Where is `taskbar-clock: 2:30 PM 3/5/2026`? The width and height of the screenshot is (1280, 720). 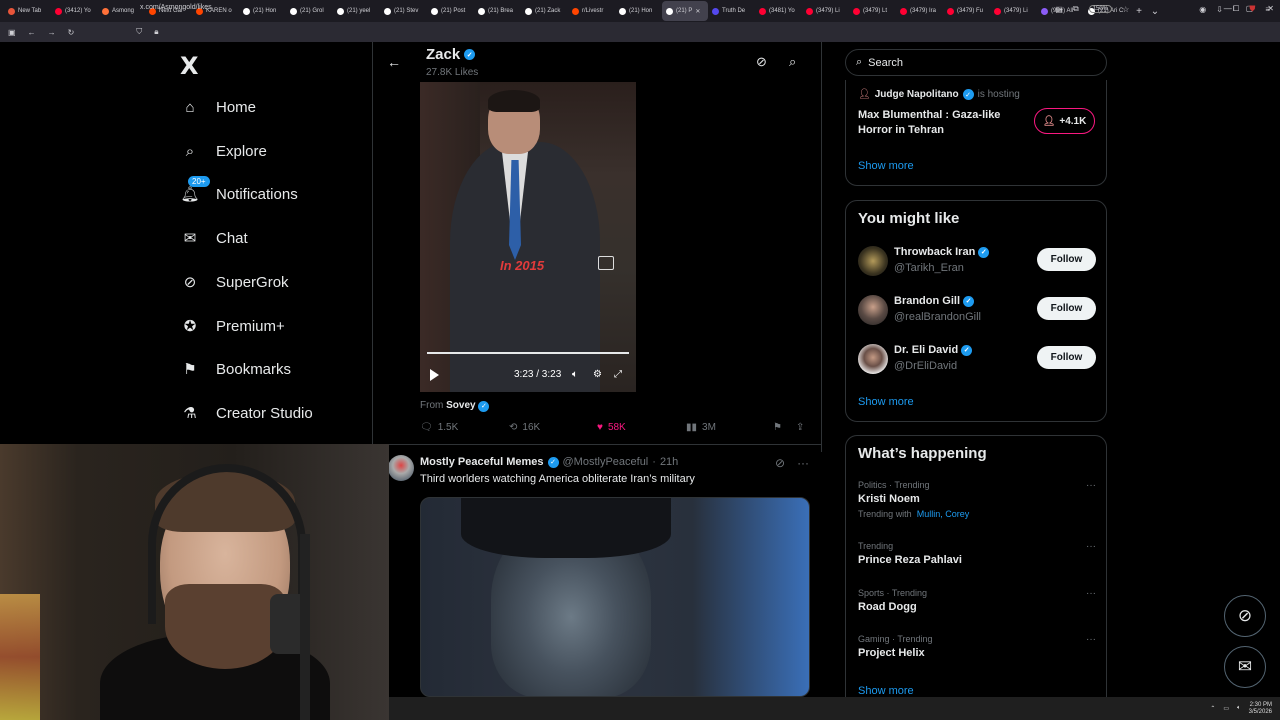 taskbar-clock: 2:30 PM 3/5/2026 is located at coordinates (1260, 709).